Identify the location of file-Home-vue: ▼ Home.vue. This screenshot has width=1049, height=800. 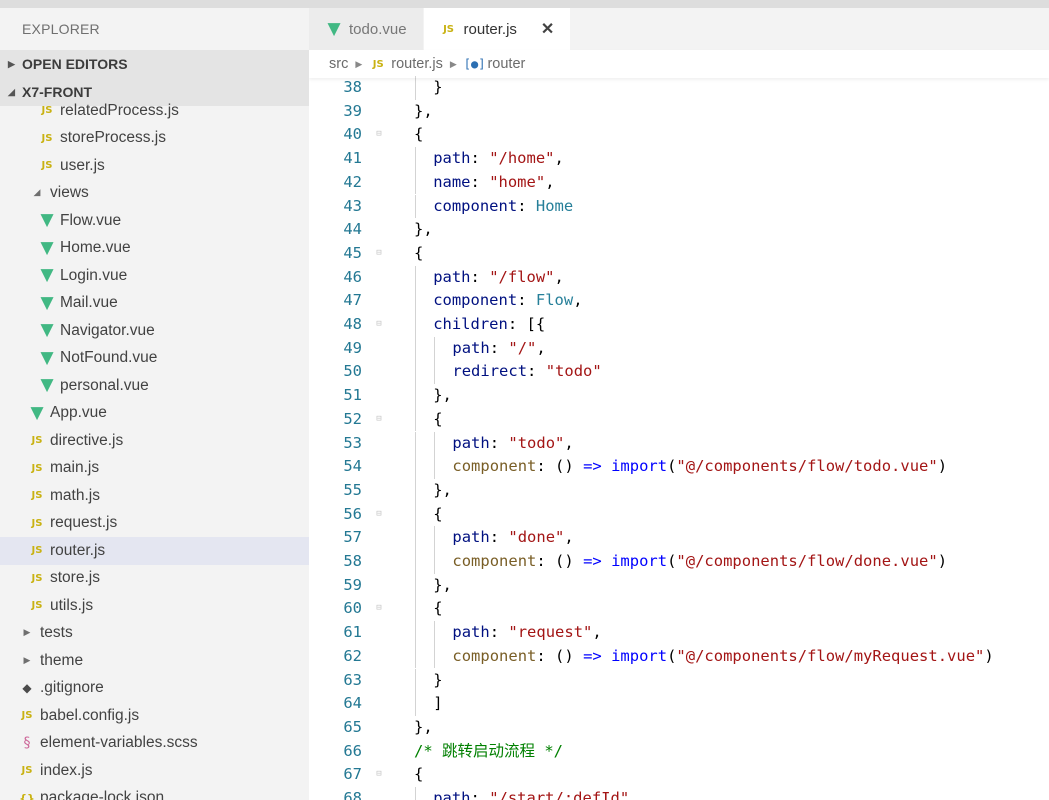
(154, 249).